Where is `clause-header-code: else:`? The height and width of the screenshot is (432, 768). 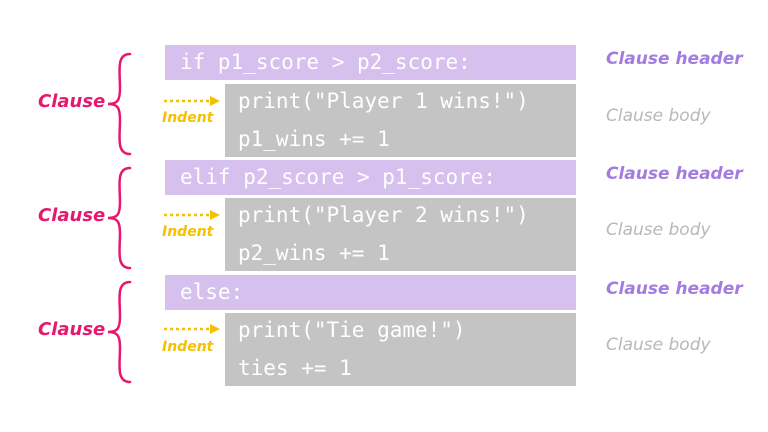
clause-header-code: else: is located at coordinates (212, 292).